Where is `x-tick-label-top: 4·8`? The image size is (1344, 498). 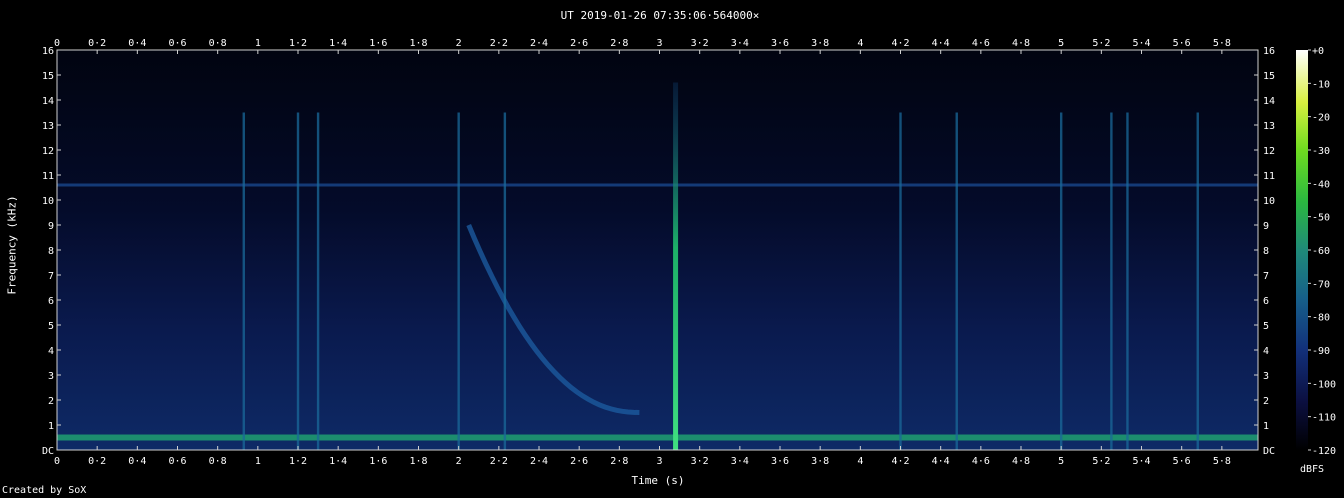
x-tick-label-top: 4·8 is located at coordinates (1021, 43).